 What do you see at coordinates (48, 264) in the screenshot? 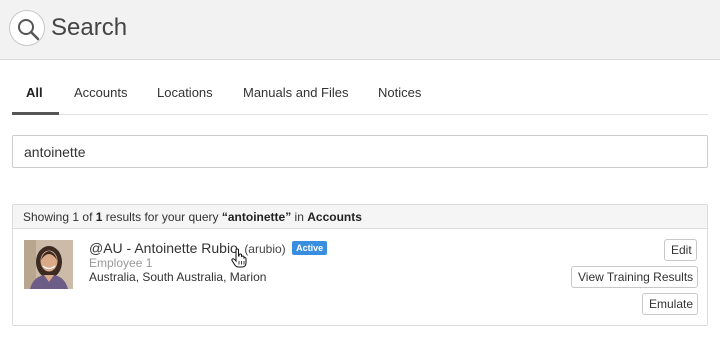
I see `avatar` at bounding box center [48, 264].